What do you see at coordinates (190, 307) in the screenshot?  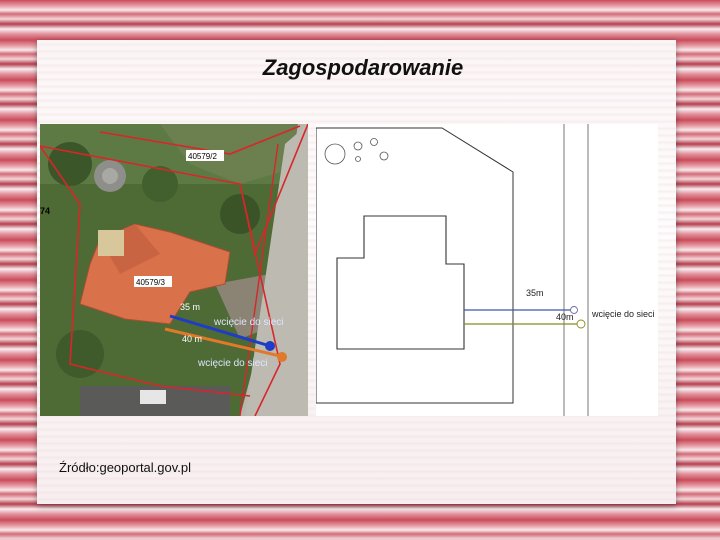 I see `distance-label-35: 35 m` at bounding box center [190, 307].